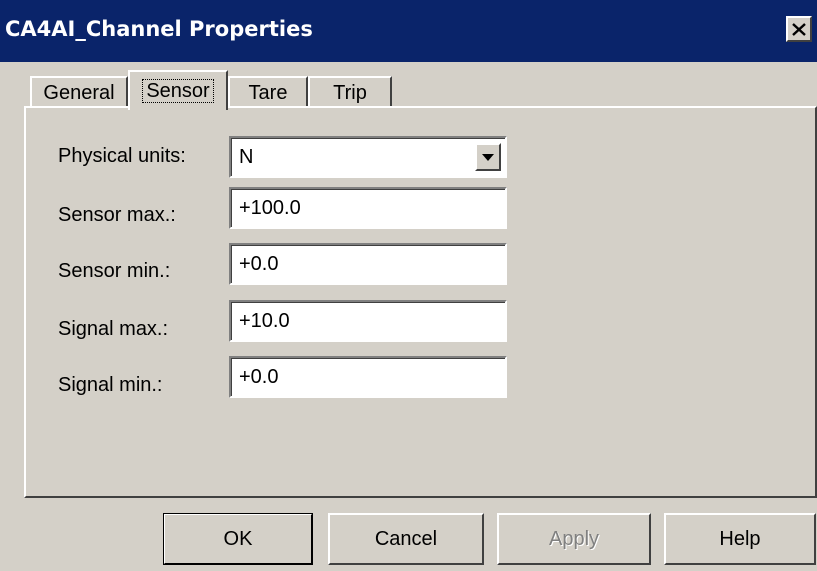  I want to click on signal-max-input, so click(368, 321).